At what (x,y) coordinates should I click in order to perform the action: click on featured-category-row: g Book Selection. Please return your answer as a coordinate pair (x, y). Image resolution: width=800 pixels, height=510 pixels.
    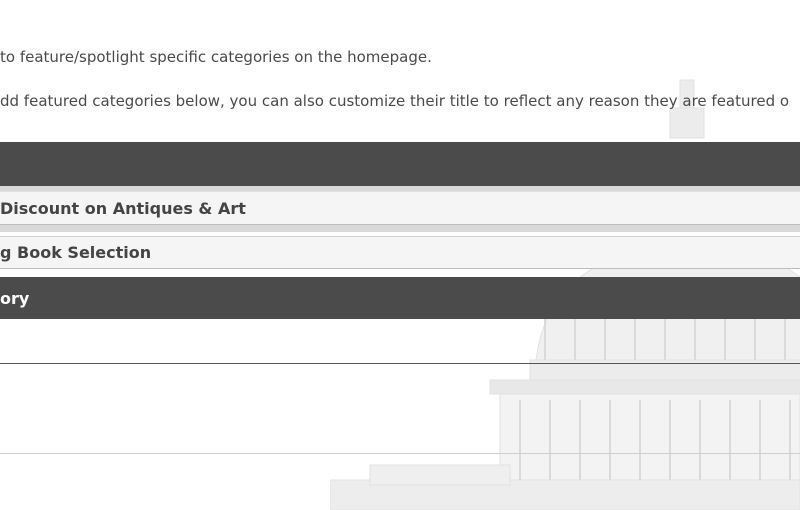
    Looking at the image, I should click on (400, 252).